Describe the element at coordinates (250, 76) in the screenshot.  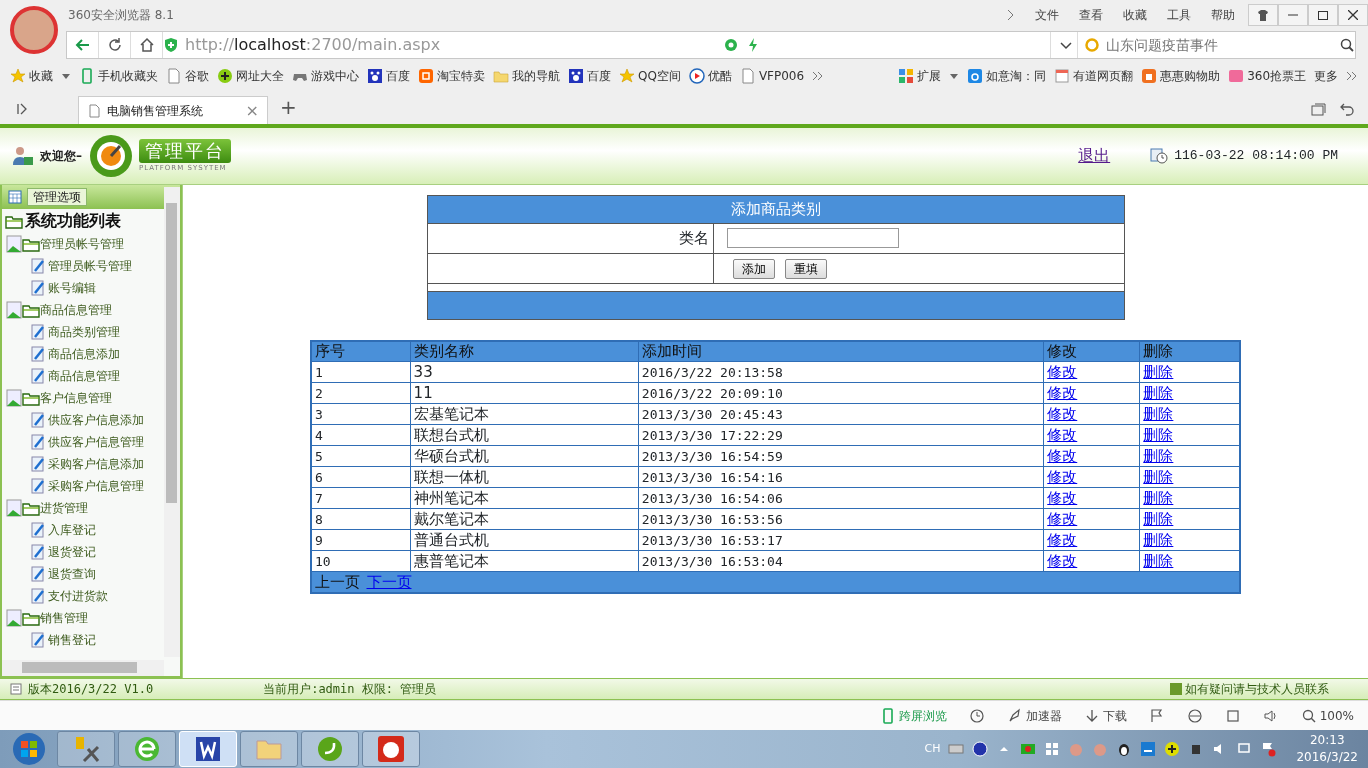
I see `bookmark-link: 网址大全` at that location.